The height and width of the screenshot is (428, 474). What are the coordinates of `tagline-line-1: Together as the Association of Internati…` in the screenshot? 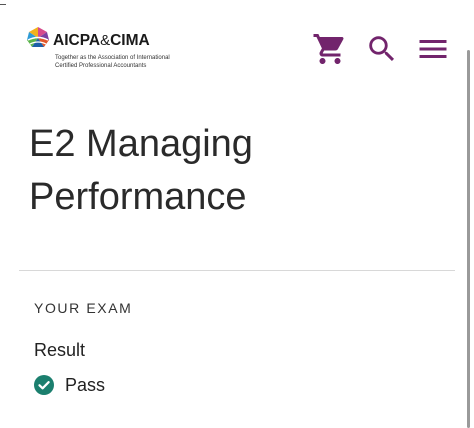 It's located at (112, 58).